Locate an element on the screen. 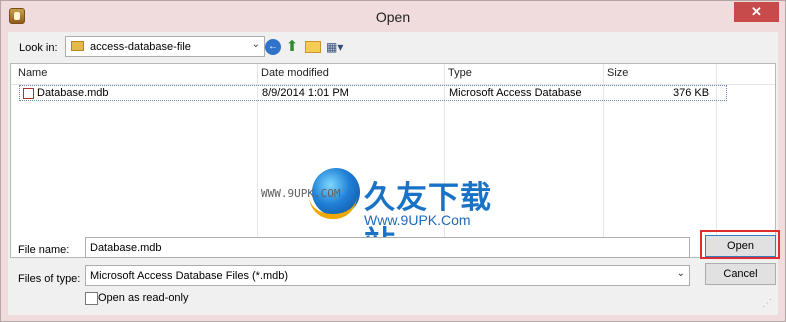 The image size is (786, 322). files-of-type-label: Files of type: is located at coordinates (49, 279).